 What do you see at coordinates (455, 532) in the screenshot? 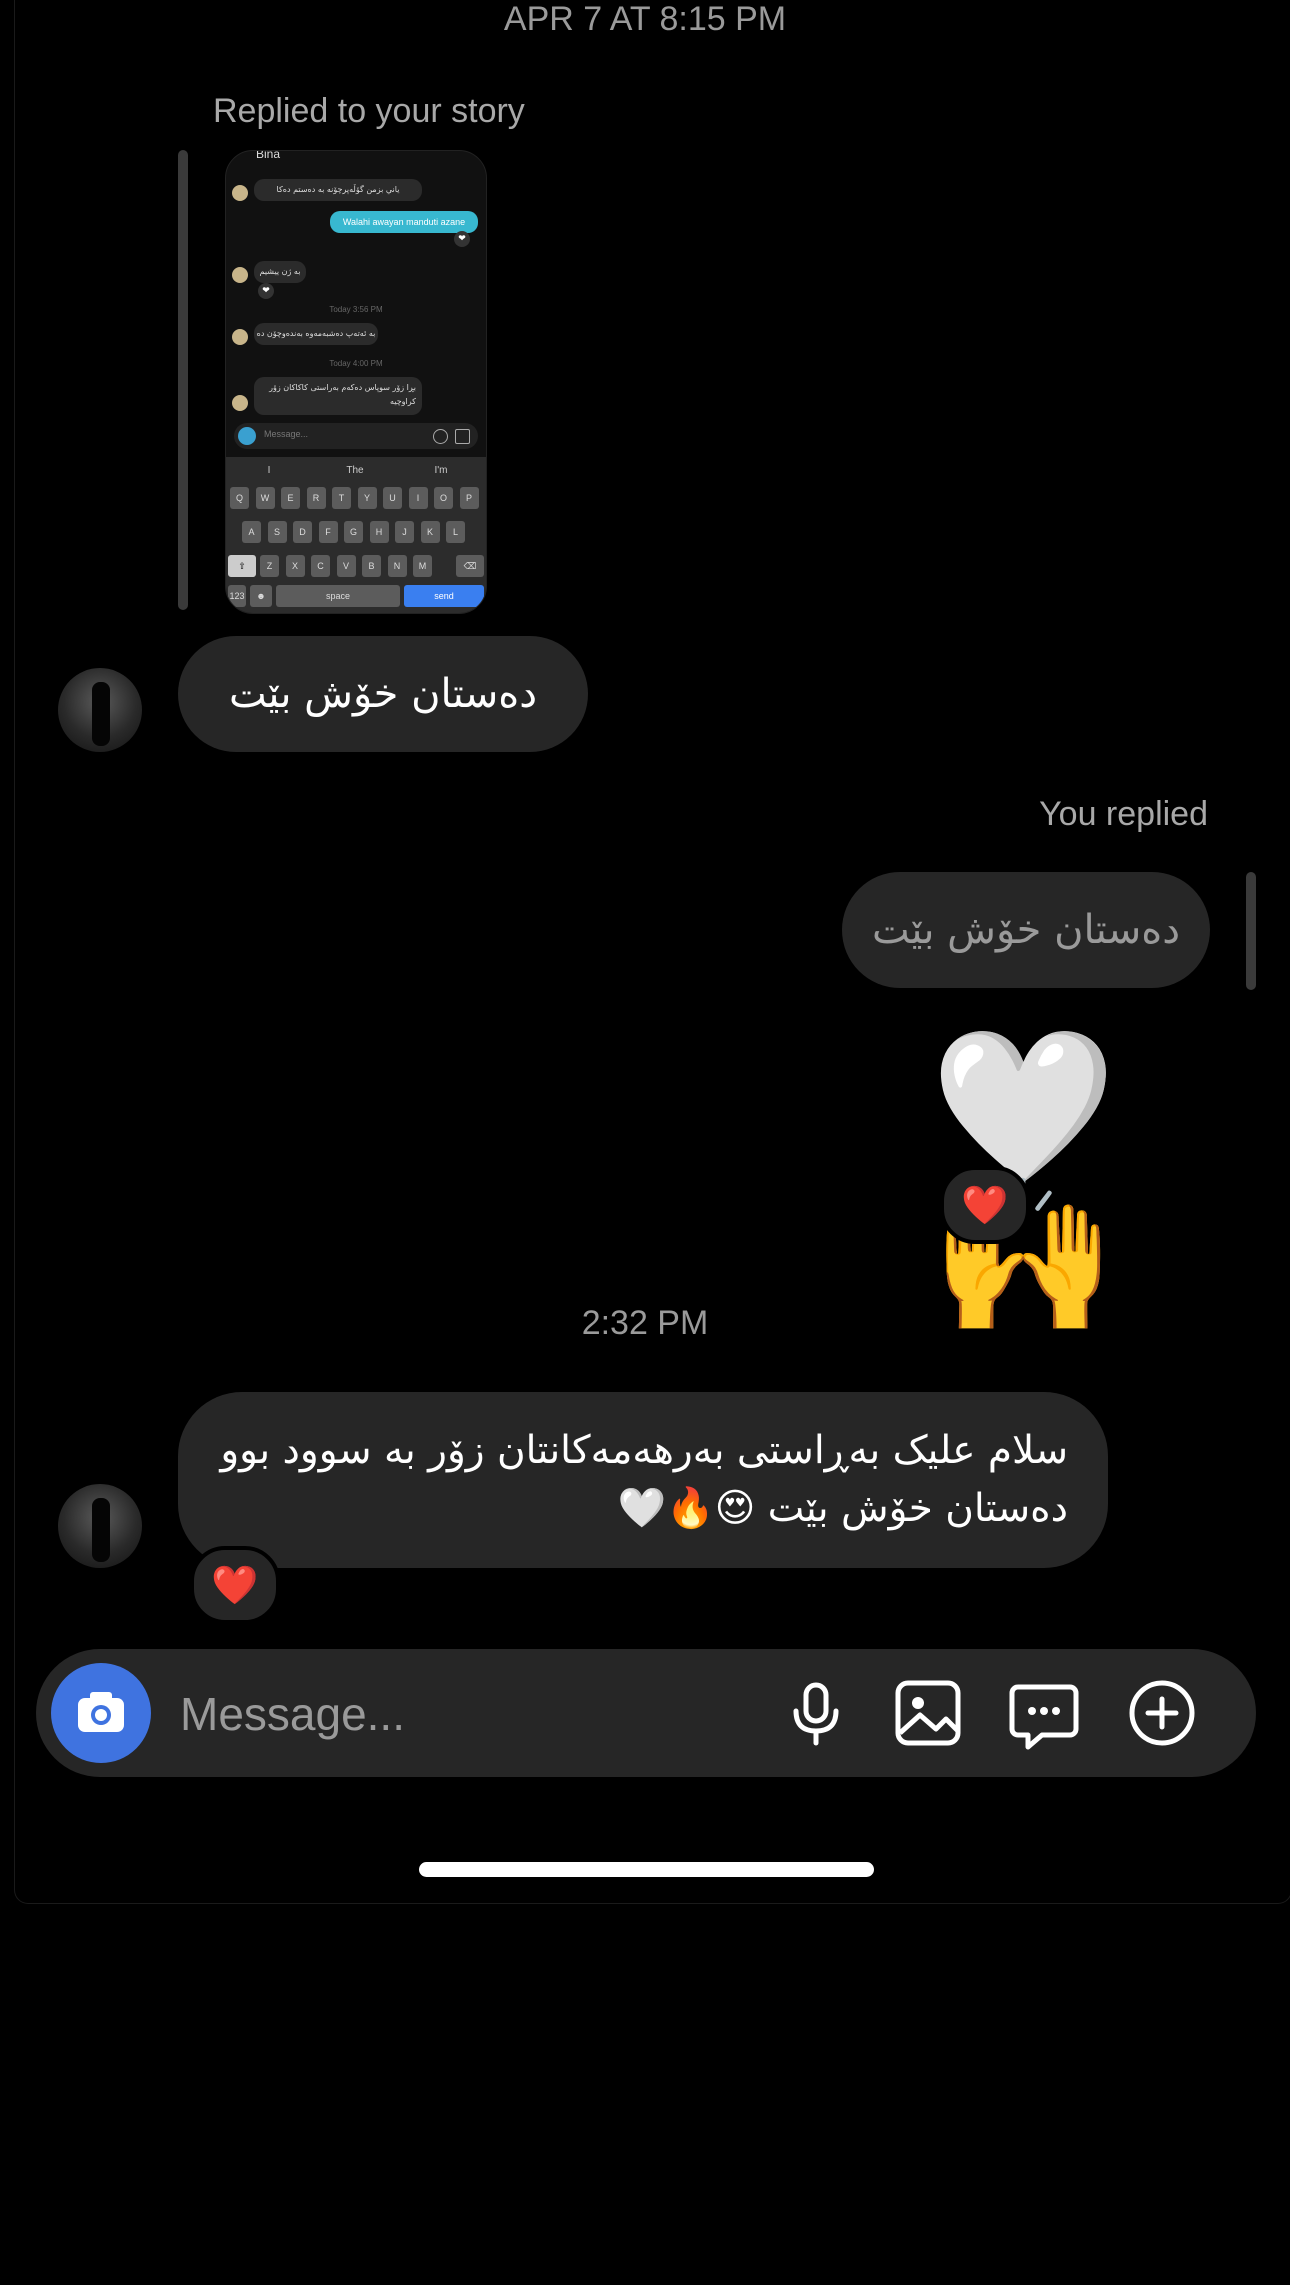
I see `thumb-key: L` at bounding box center [455, 532].